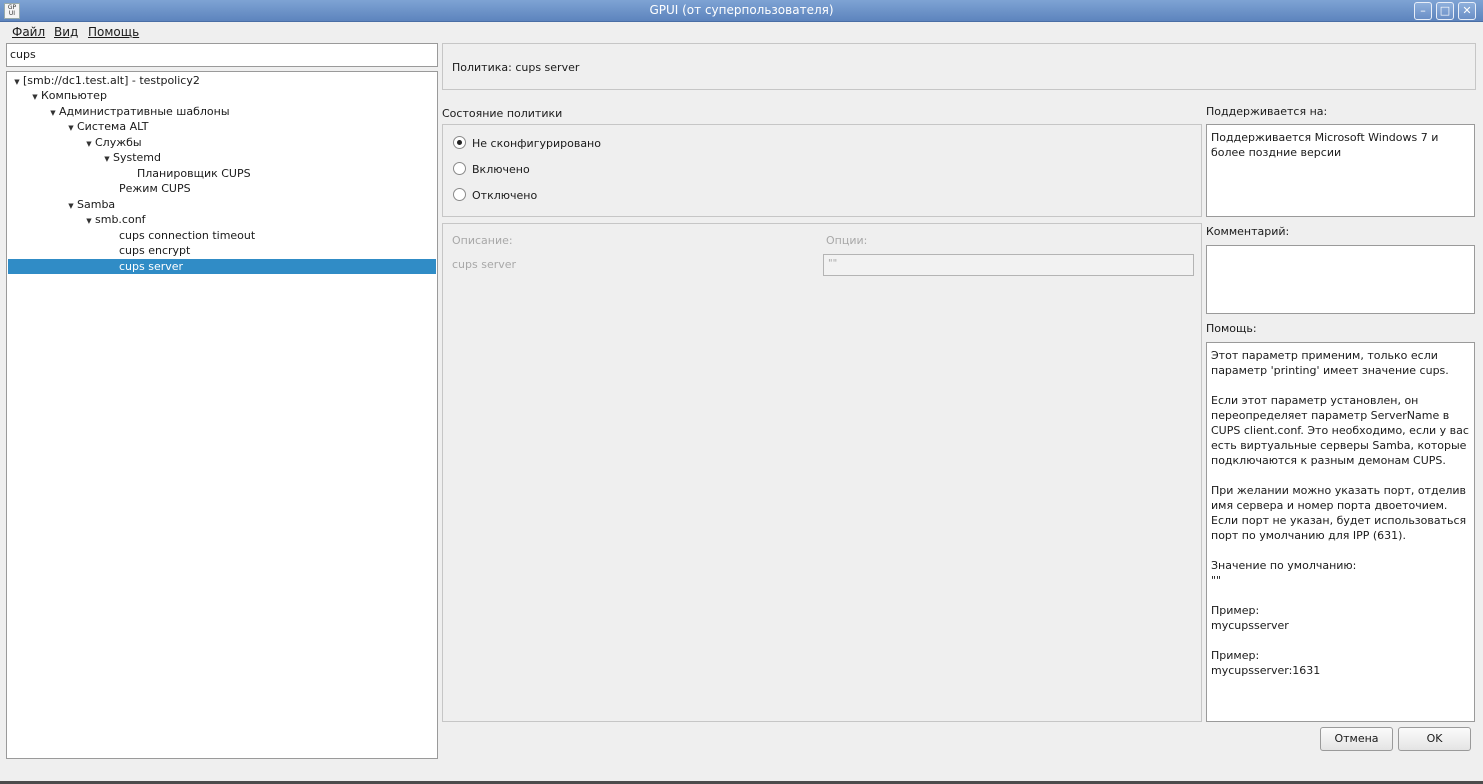 The height and width of the screenshot is (784, 1483). I want to click on policy-header: Политика: cups server, so click(959, 66).